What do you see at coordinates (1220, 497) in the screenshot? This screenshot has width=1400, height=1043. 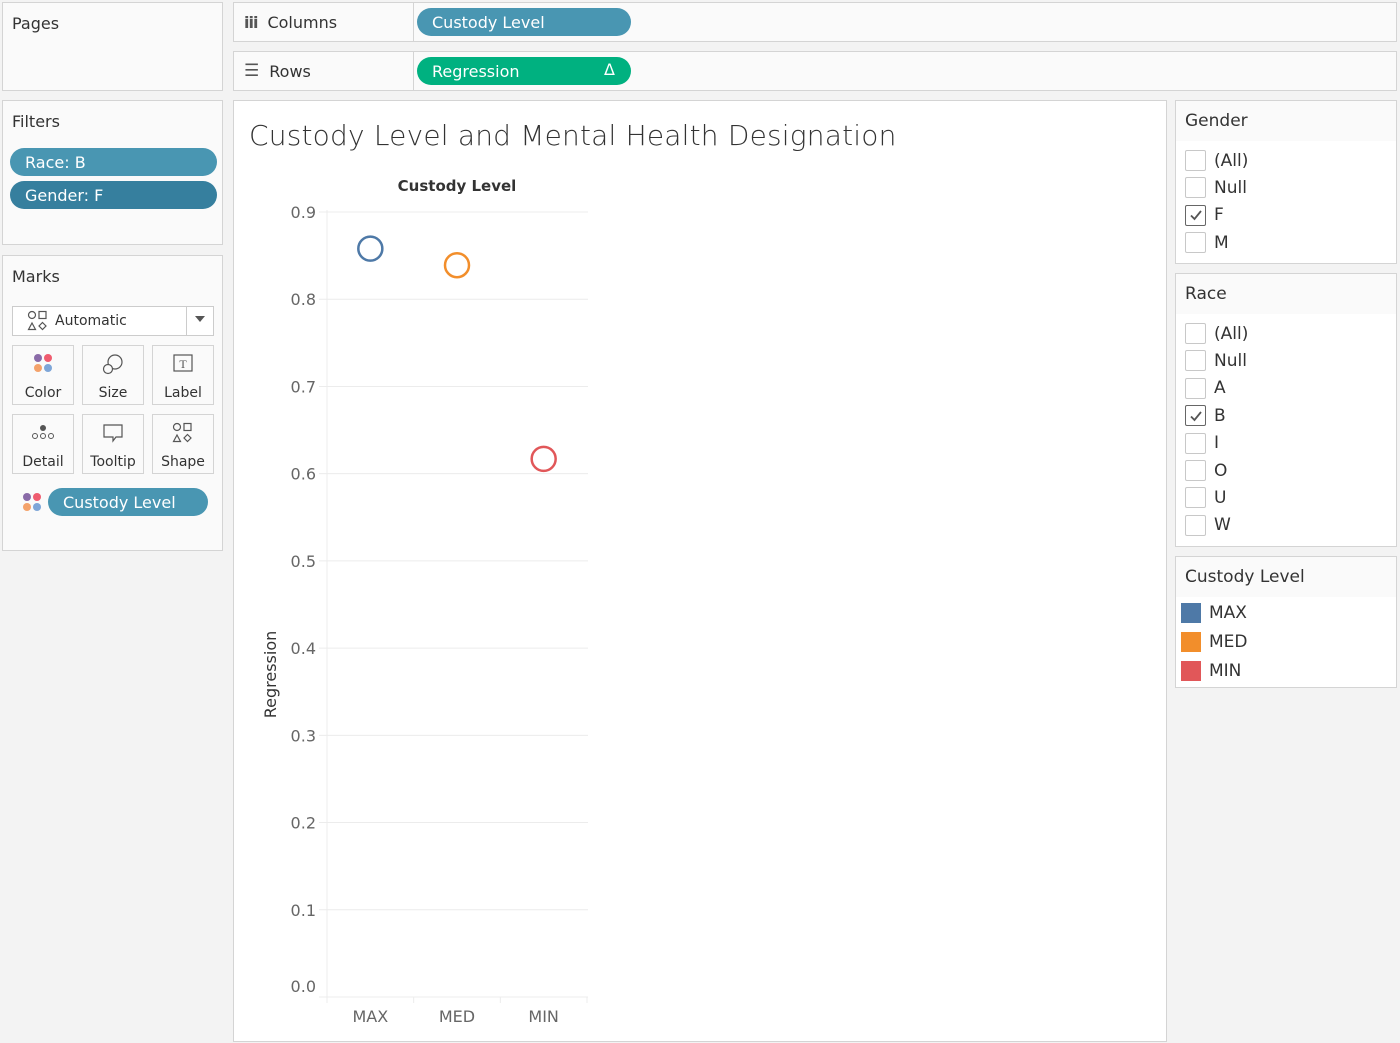 I see `option-label: U` at bounding box center [1220, 497].